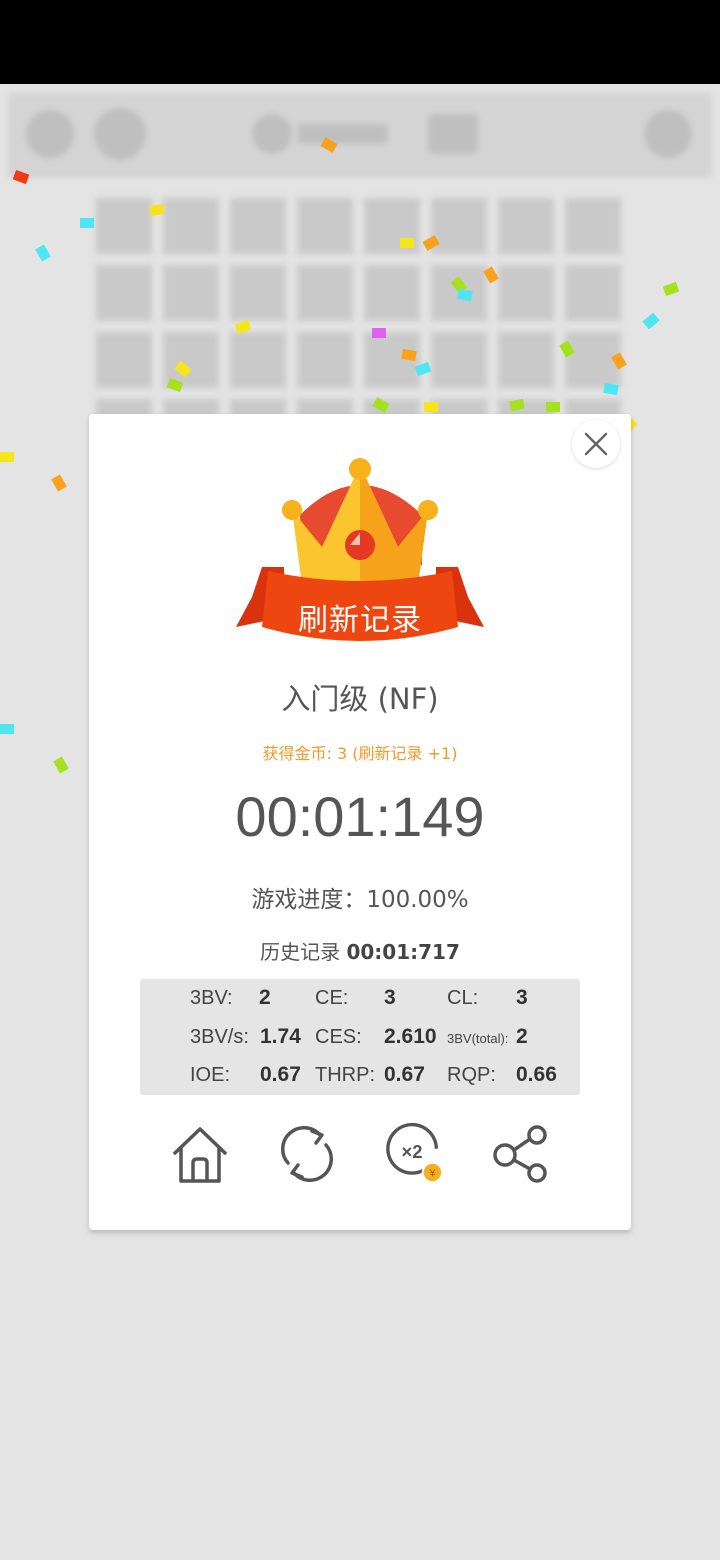  I want to click on history-record: 历史记录 00:01:717, so click(360, 950).